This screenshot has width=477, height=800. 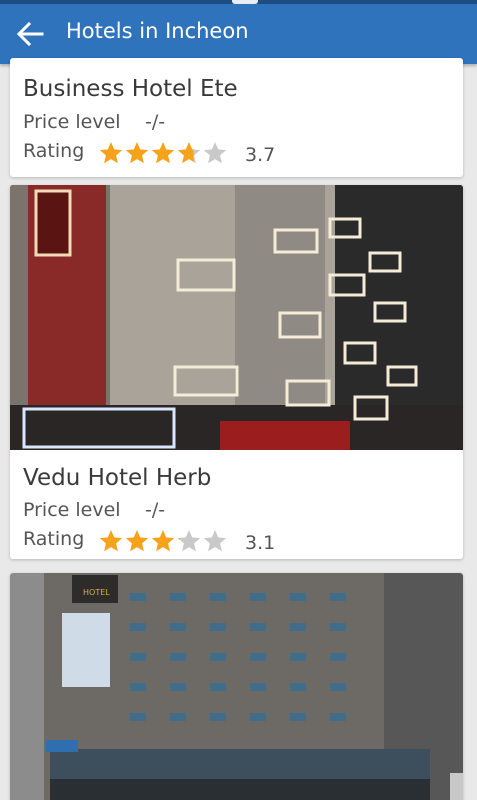 What do you see at coordinates (260, 543) in the screenshot?
I see `rating-value: 3.1` at bounding box center [260, 543].